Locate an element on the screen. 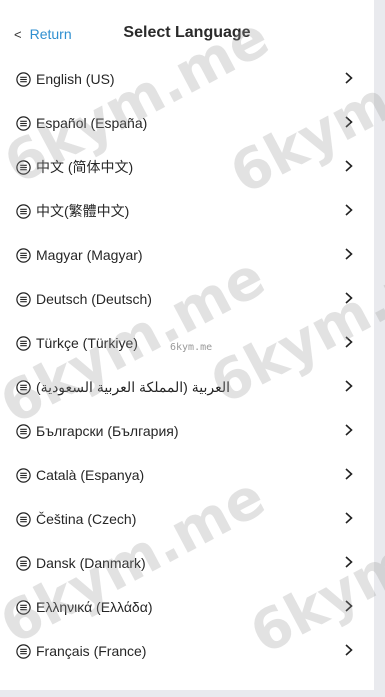 This screenshot has height=697, width=385. language-item: Български (България) is located at coordinates (187, 431).